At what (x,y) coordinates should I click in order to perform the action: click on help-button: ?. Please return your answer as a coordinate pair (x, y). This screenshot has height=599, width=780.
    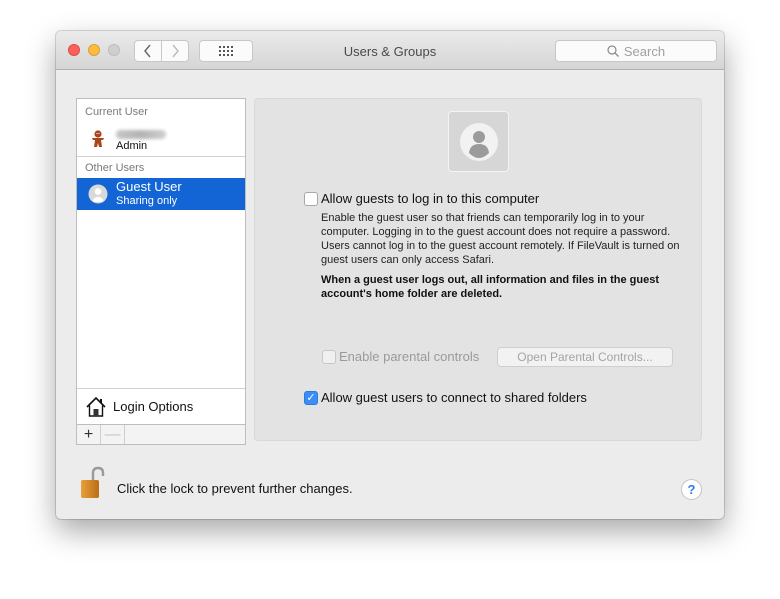
    Looking at the image, I should click on (691, 489).